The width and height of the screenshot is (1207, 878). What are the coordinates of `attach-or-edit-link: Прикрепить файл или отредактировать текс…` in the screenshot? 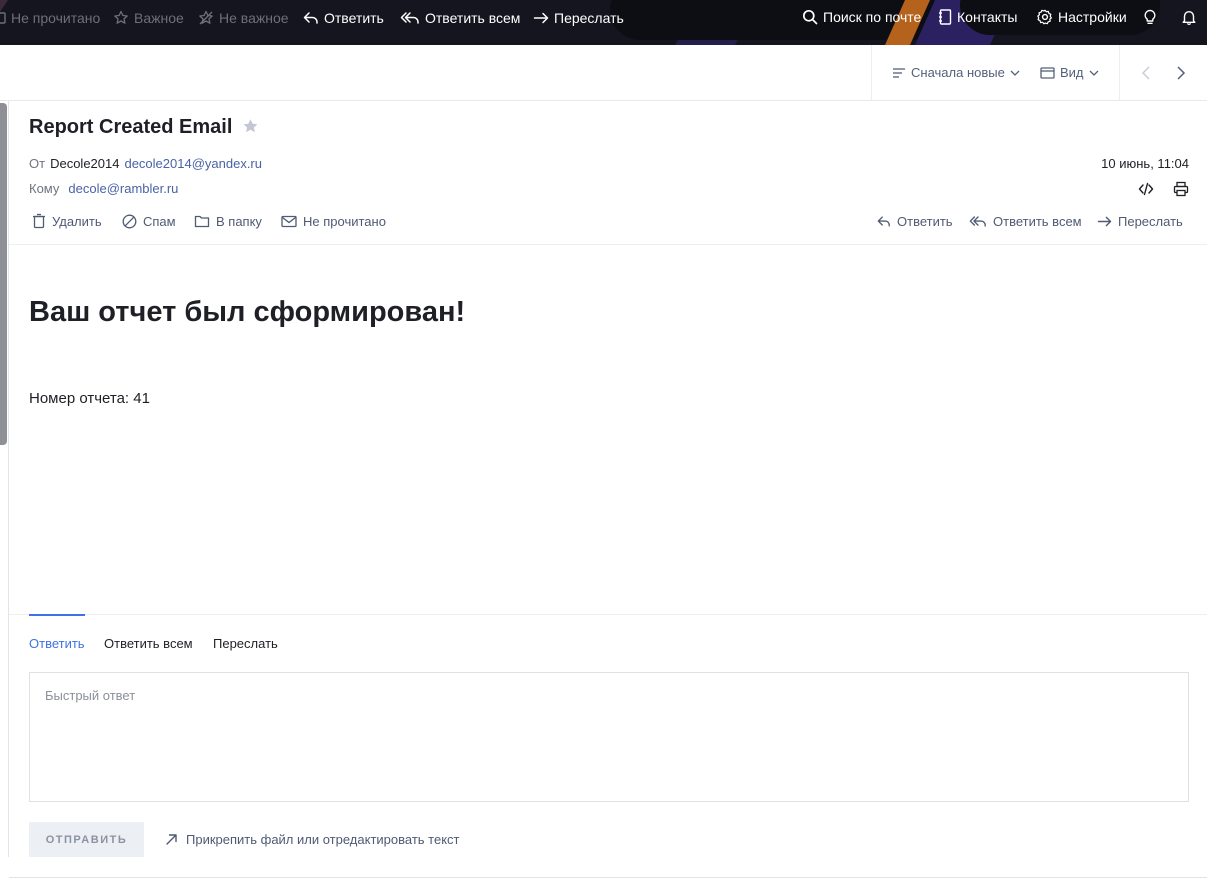 It's located at (312, 839).